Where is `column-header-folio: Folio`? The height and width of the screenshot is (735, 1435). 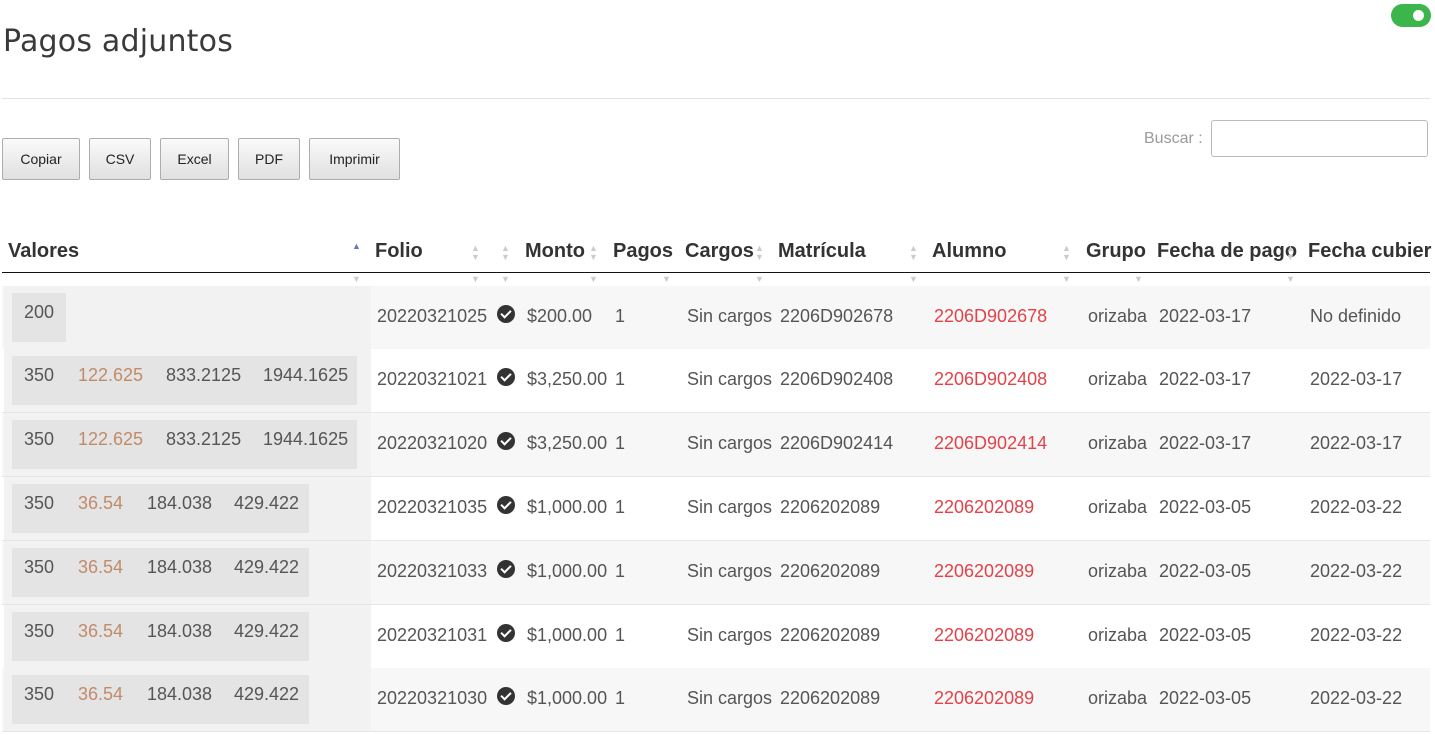 column-header-folio: Folio is located at coordinates (399, 251).